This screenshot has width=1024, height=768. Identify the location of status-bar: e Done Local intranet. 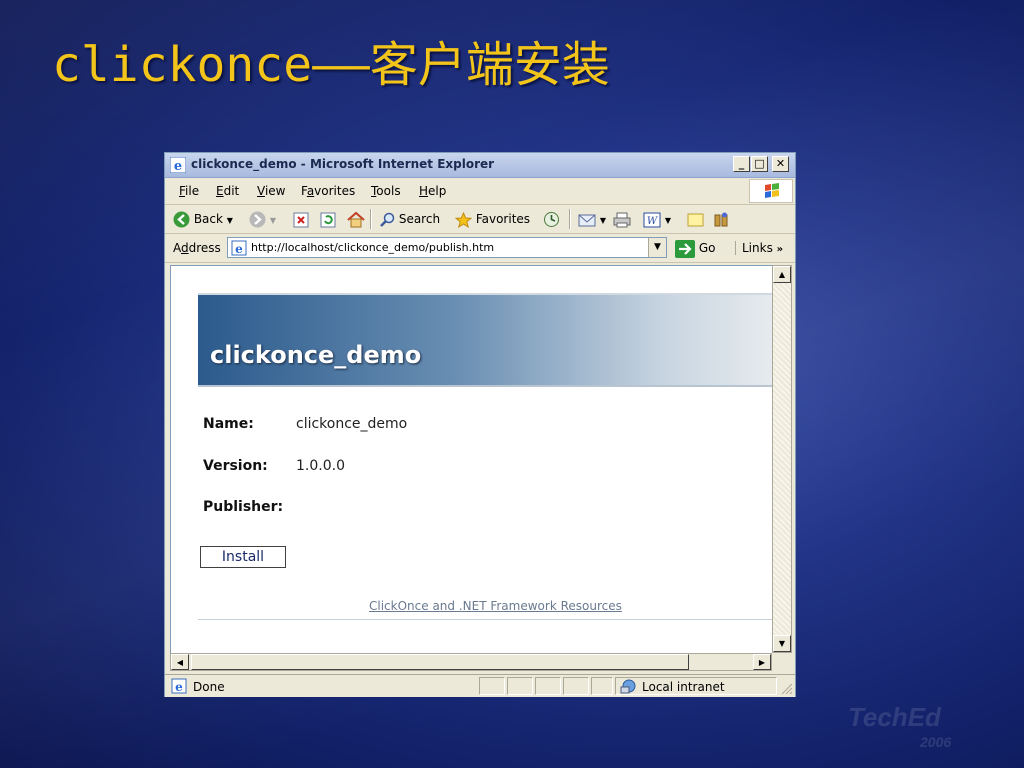
(480, 685).